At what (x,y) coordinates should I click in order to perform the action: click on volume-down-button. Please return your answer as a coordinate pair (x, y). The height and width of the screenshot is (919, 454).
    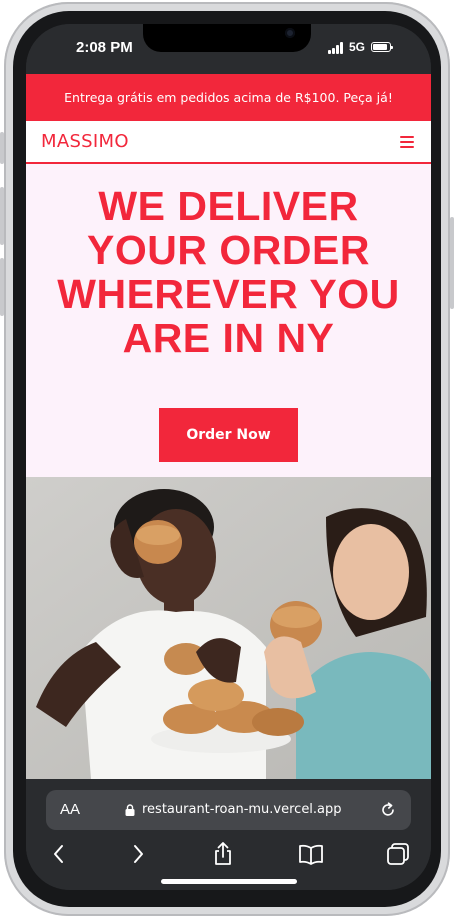
    Looking at the image, I should click on (2, 287).